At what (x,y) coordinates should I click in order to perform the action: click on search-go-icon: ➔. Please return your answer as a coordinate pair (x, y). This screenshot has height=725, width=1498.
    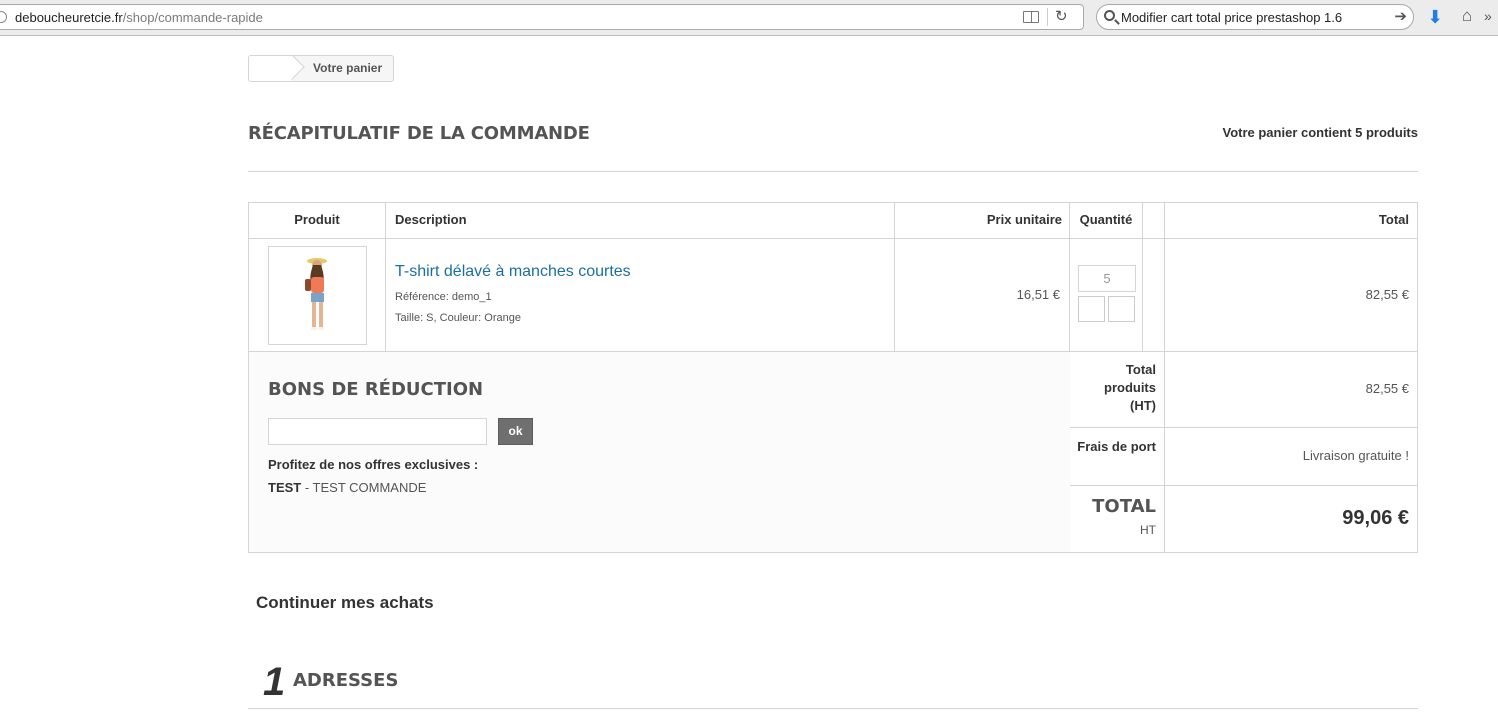
    Looking at the image, I should click on (1400, 16).